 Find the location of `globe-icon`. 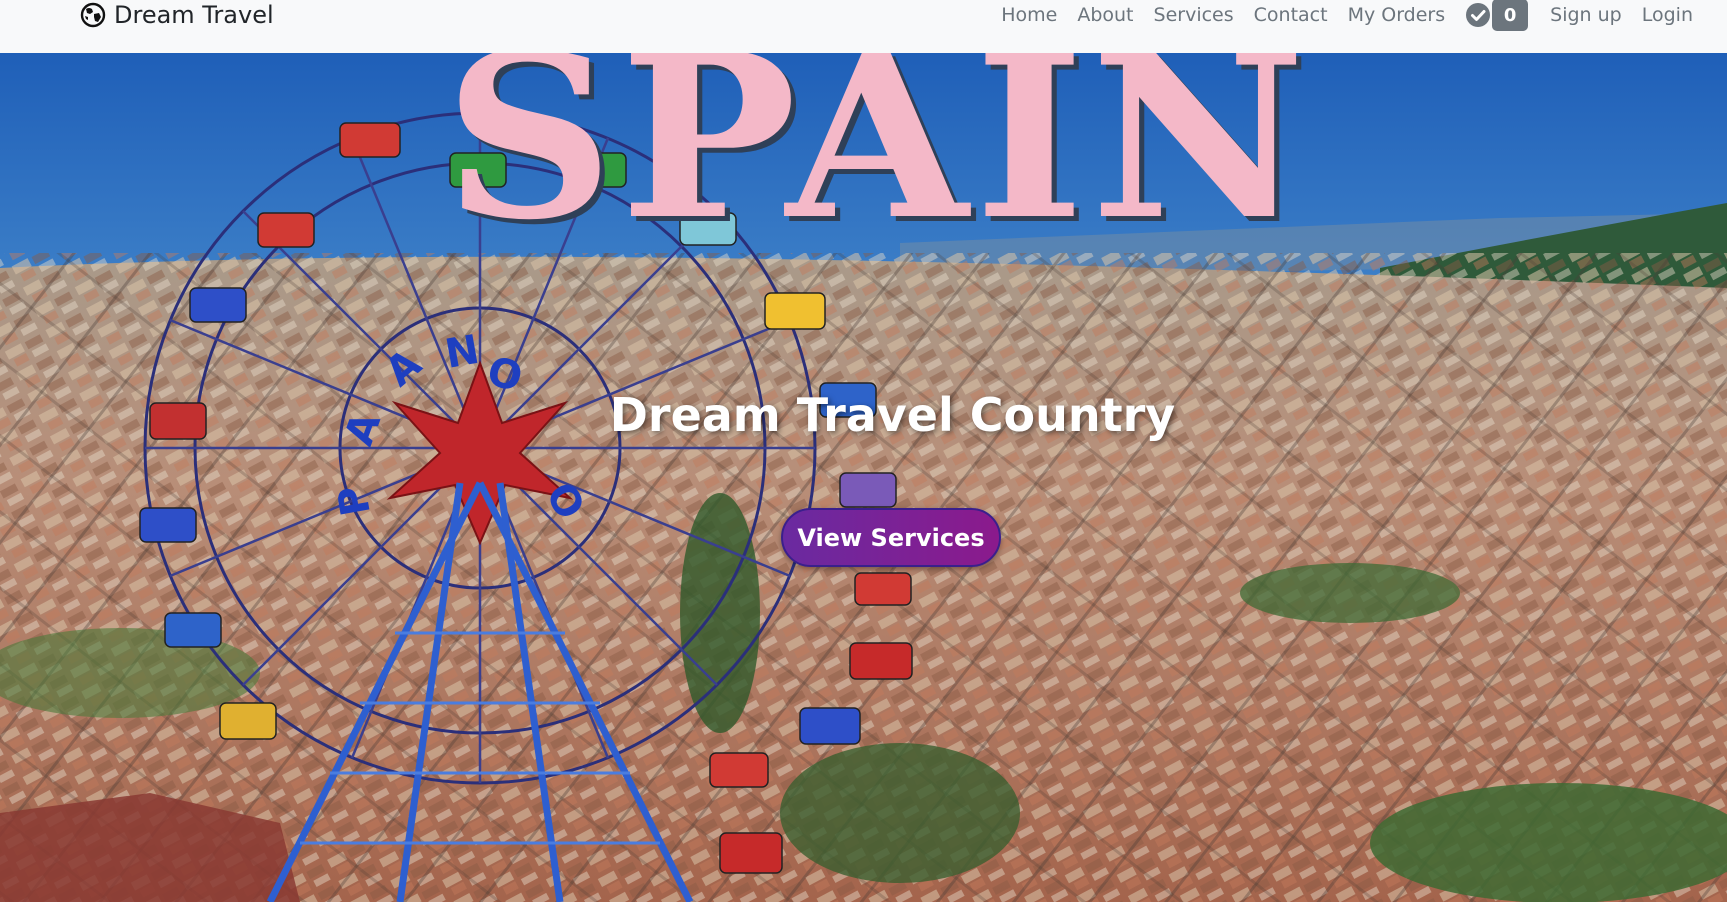

globe-icon is located at coordinates (93, 15).